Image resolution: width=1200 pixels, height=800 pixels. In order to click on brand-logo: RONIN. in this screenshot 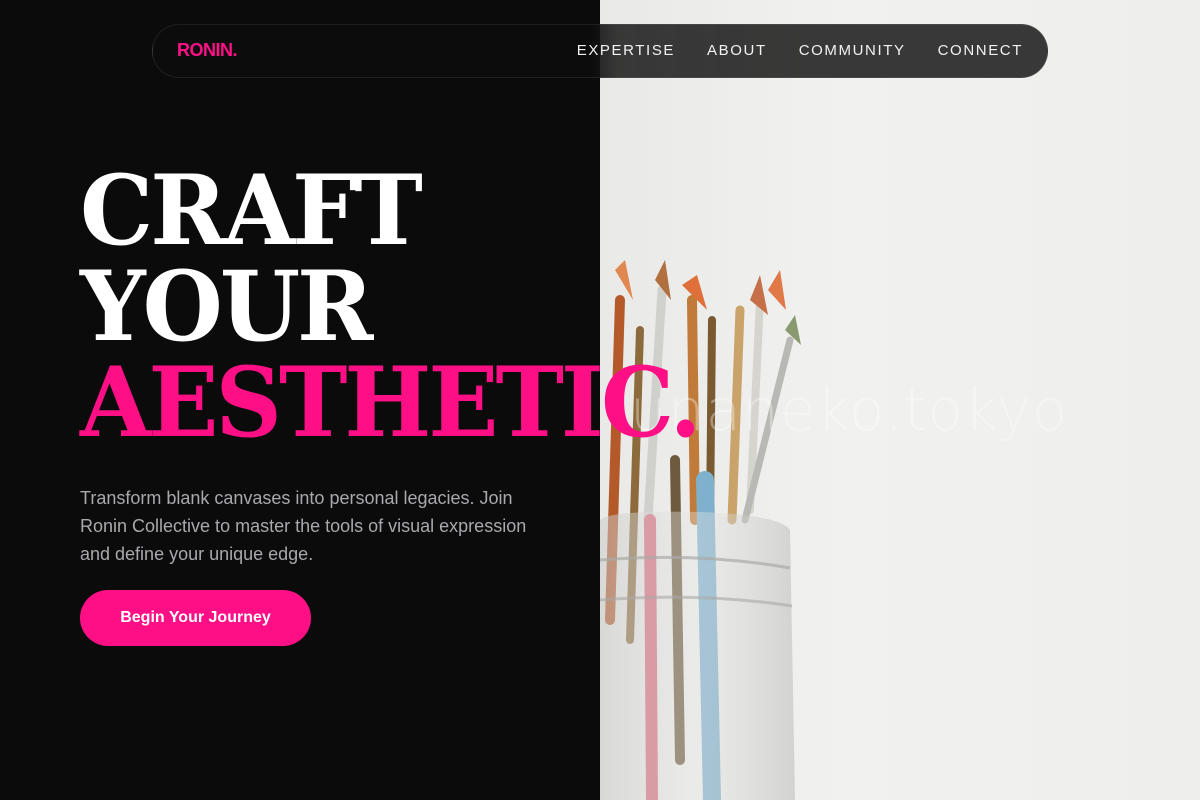, I will do `click(207, 50)`.